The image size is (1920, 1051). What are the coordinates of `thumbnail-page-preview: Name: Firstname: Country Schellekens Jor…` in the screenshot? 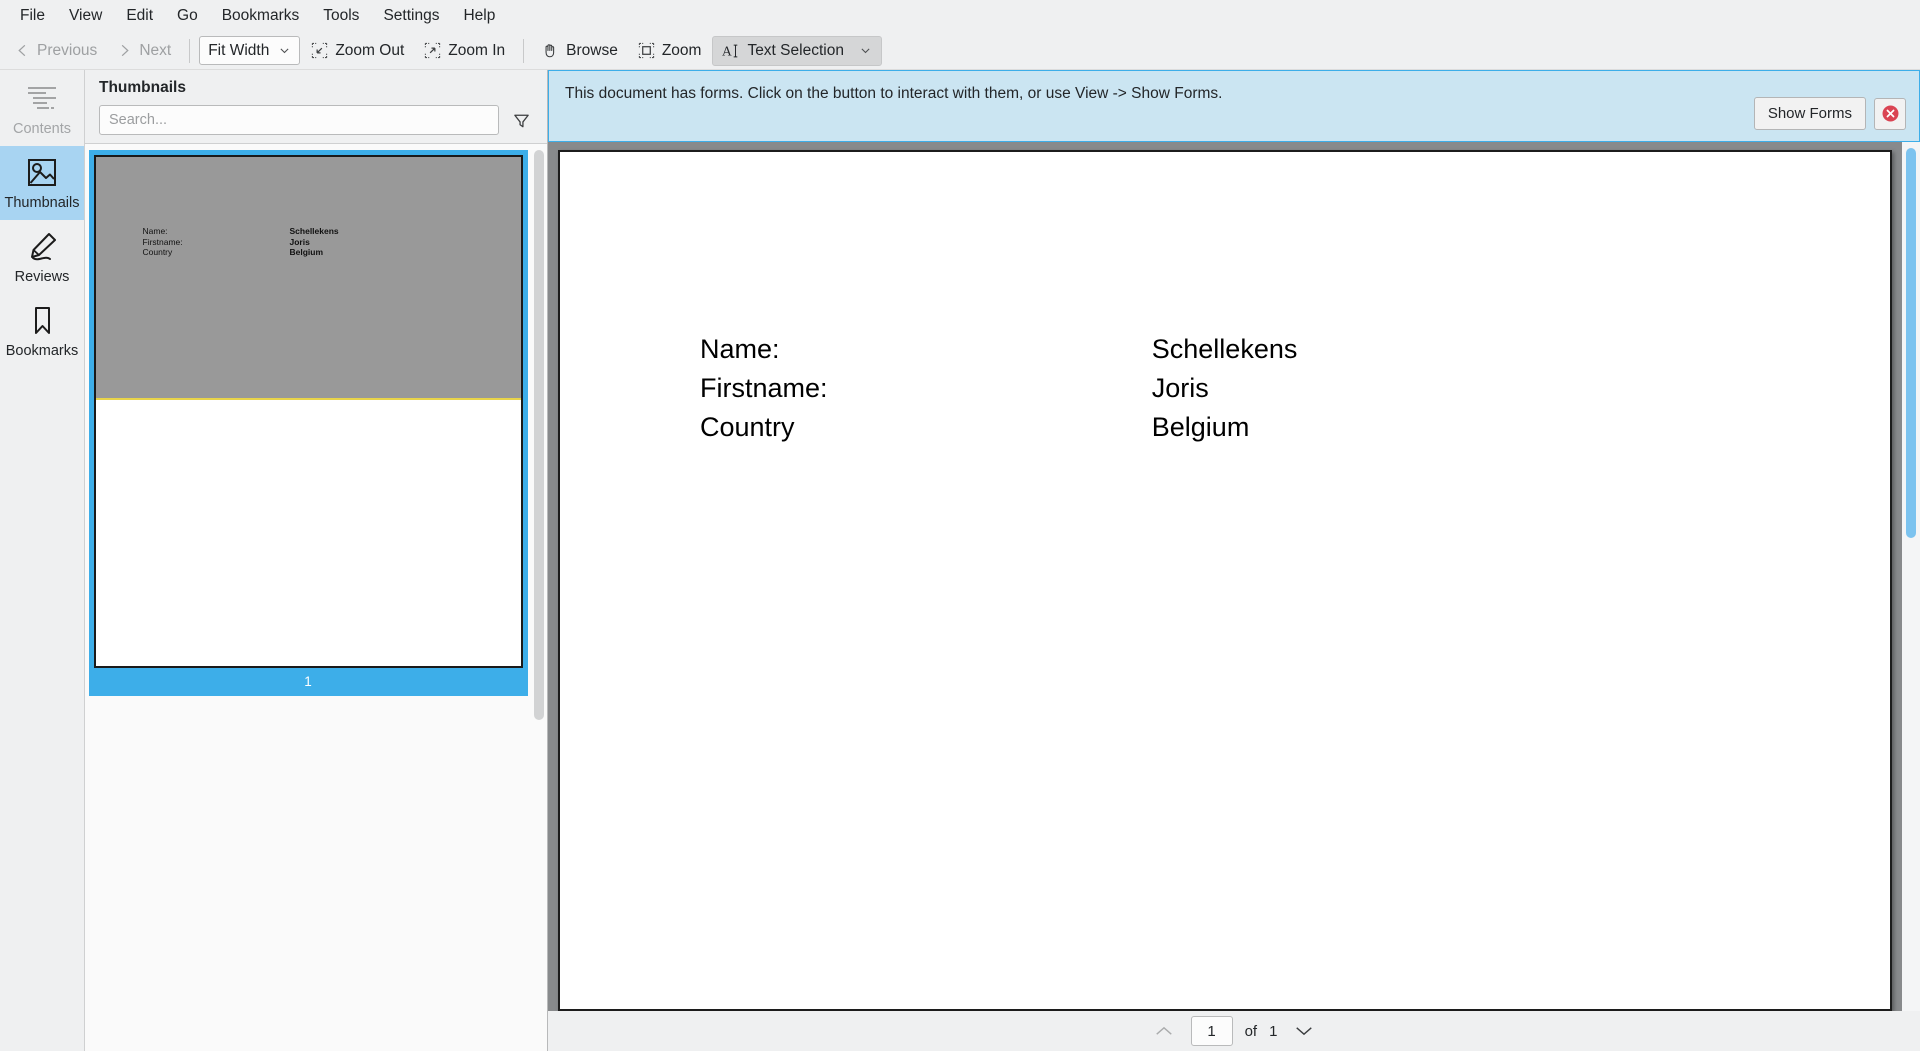 It's located at (308, 411).